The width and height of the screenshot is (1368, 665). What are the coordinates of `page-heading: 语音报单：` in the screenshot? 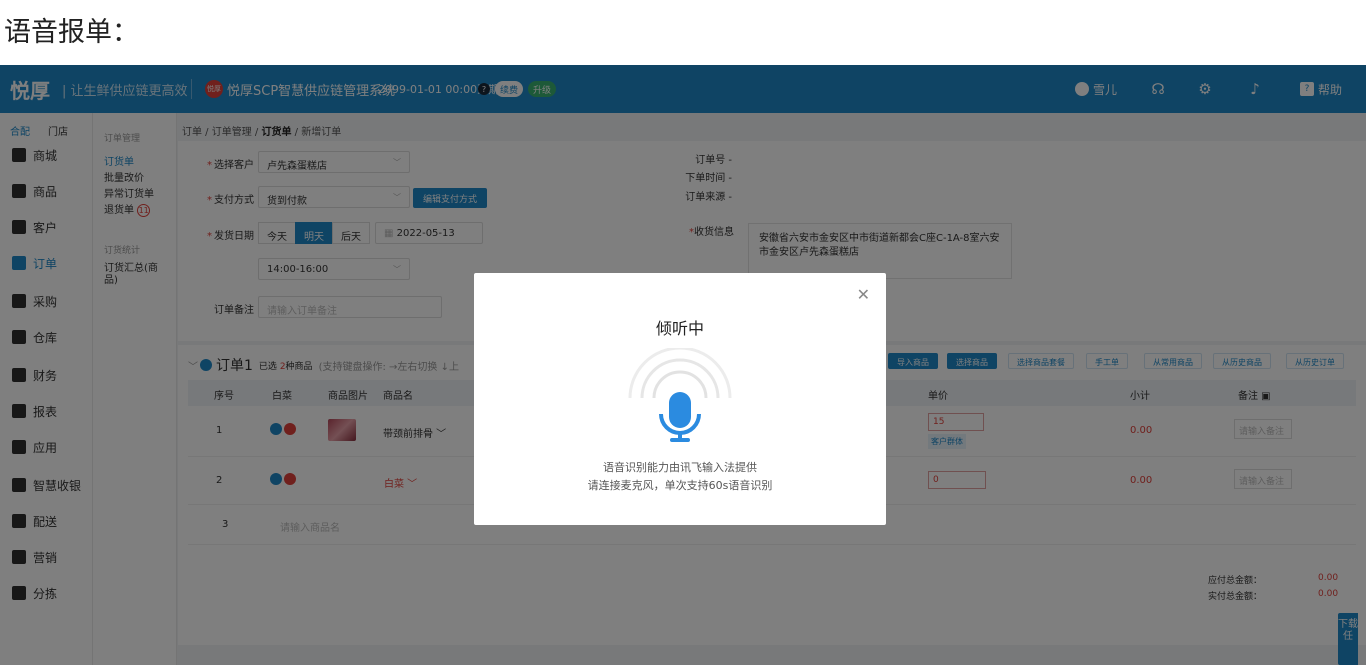 It's located at (71, 32).